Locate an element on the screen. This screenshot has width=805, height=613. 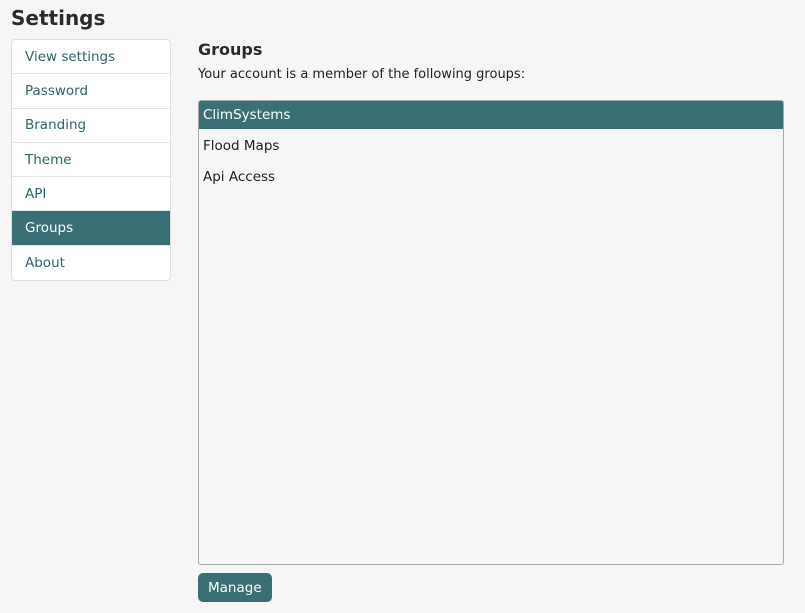
section-title: Groups is located at coordinates (230, 49).